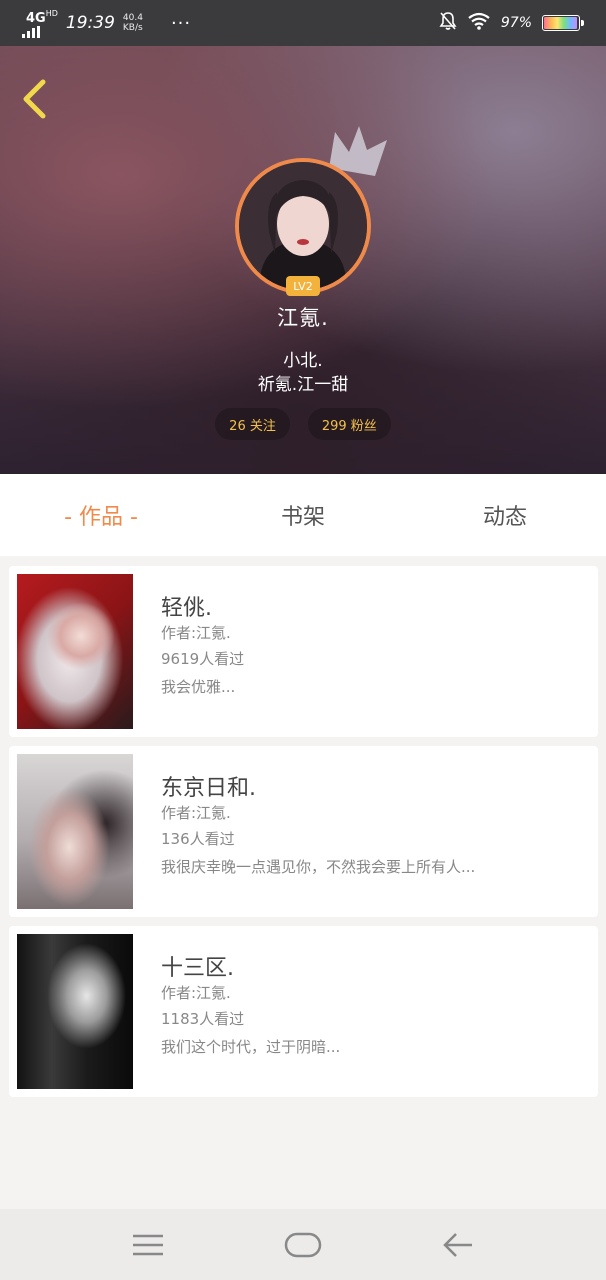 Image resolution: width=606 pixels, height=1280 pixels. What do you see at coordinates (349, 424) in the screenshot?
I see `followers-button: 299 粉丝` at bounding box center [349, 424].